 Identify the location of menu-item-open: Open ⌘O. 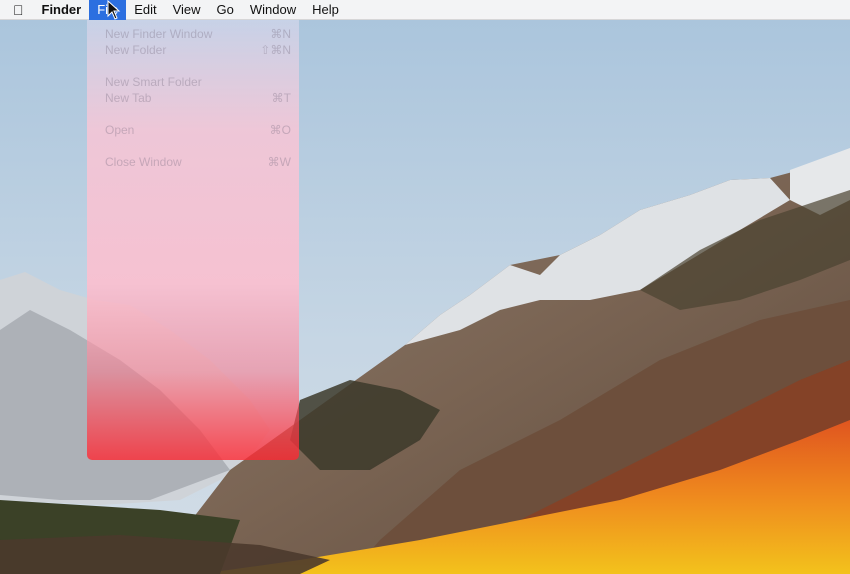
(193, 130).